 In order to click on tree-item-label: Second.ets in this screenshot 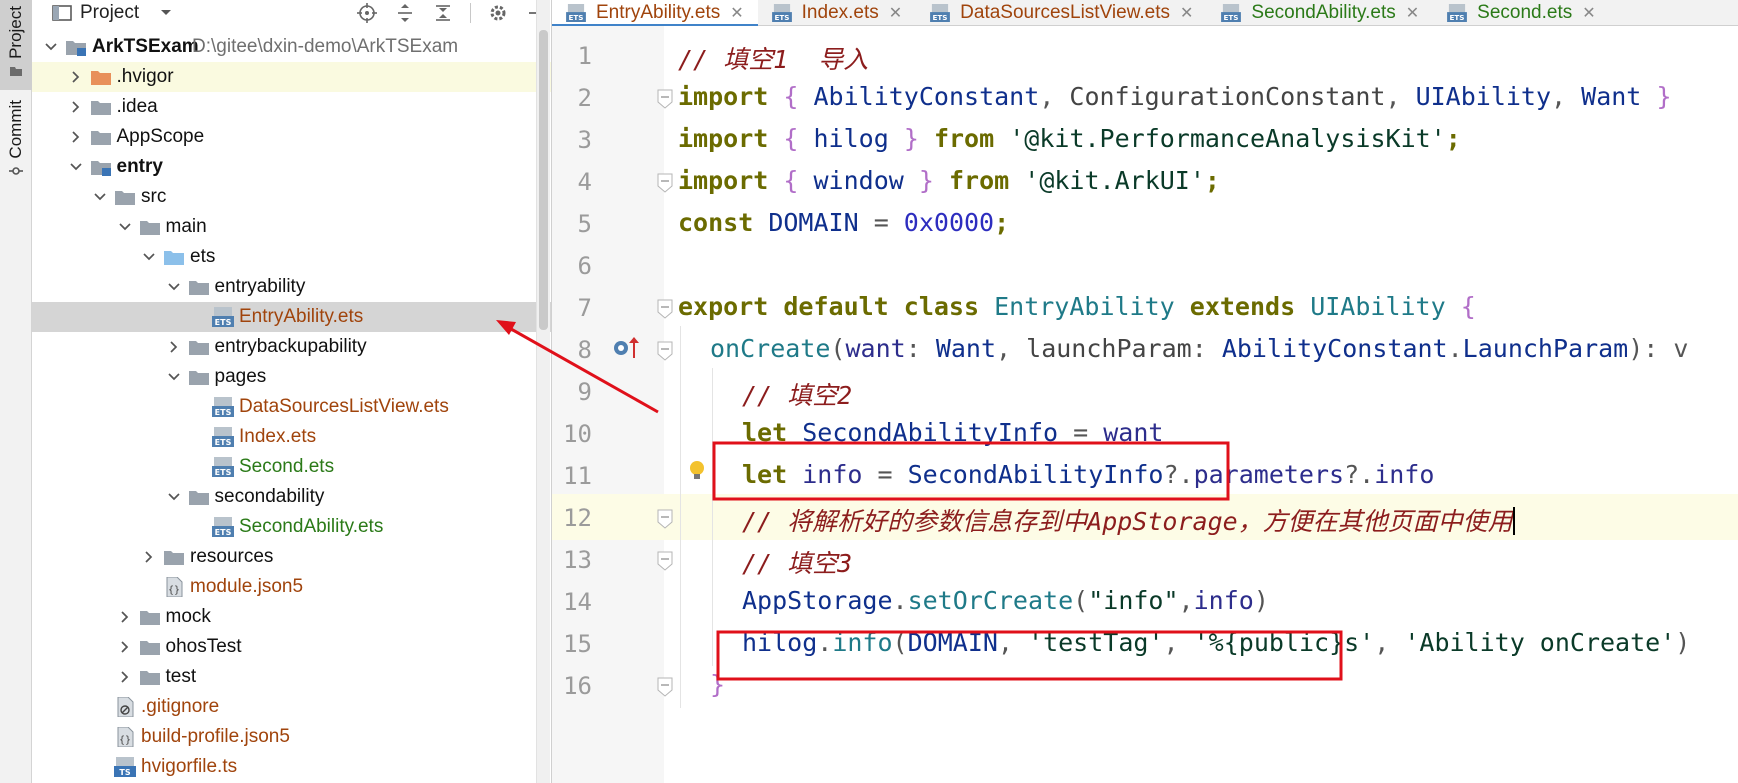, I will do `click(287, 466)`.